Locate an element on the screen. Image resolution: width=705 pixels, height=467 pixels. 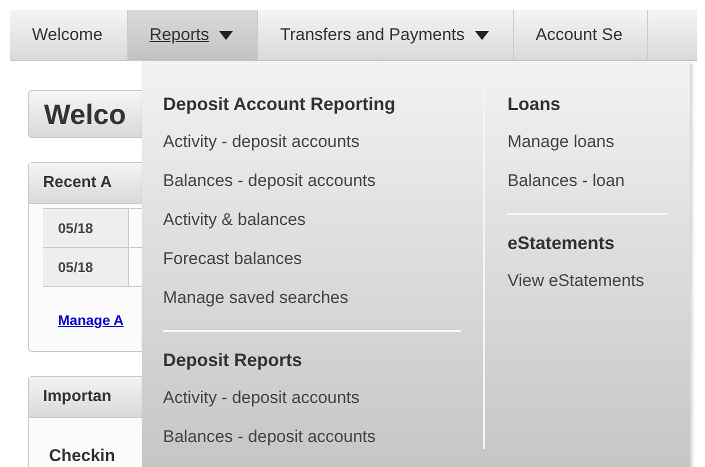
nav-tab: Account Se is located at coordinates (581, 35).